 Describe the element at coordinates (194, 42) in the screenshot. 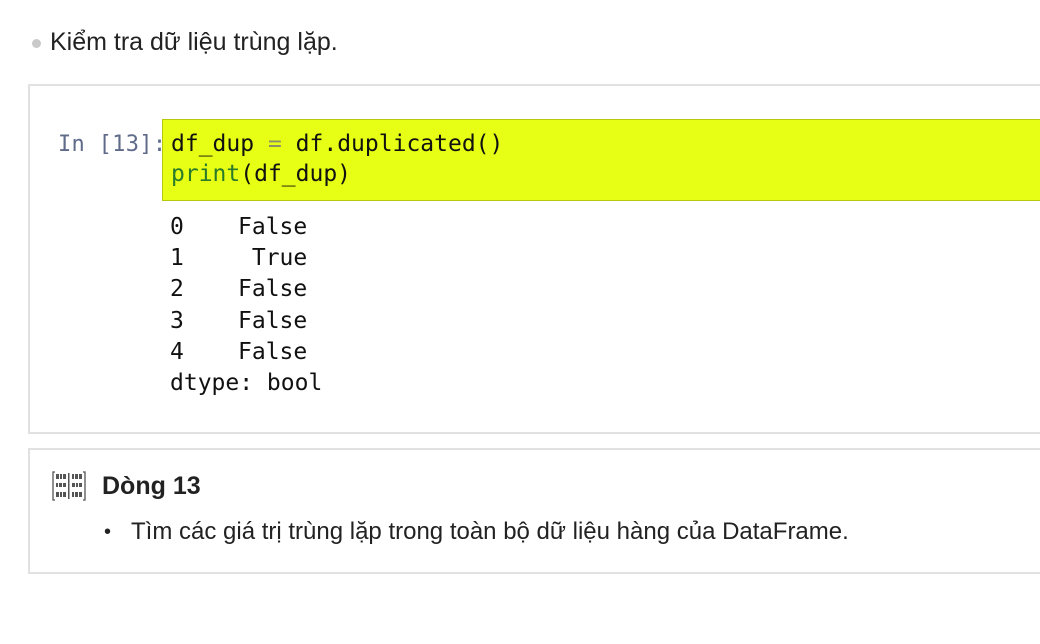

I see `section-heading-text: Kiểm tra dữ liệu trùng lặp.` at that location.